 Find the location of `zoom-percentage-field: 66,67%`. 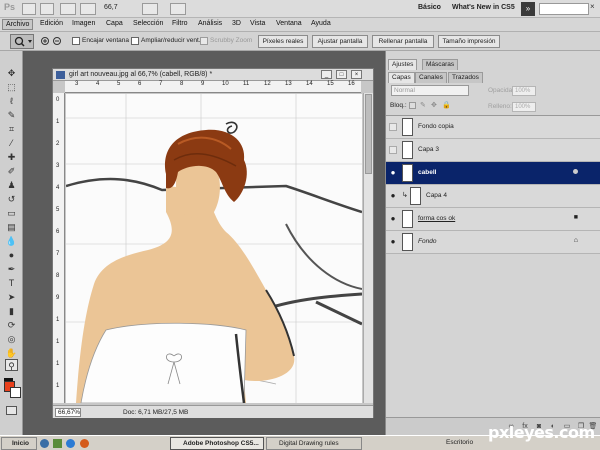

zoom-percentage-field: 66,67% is located at coordinates (68, 412).